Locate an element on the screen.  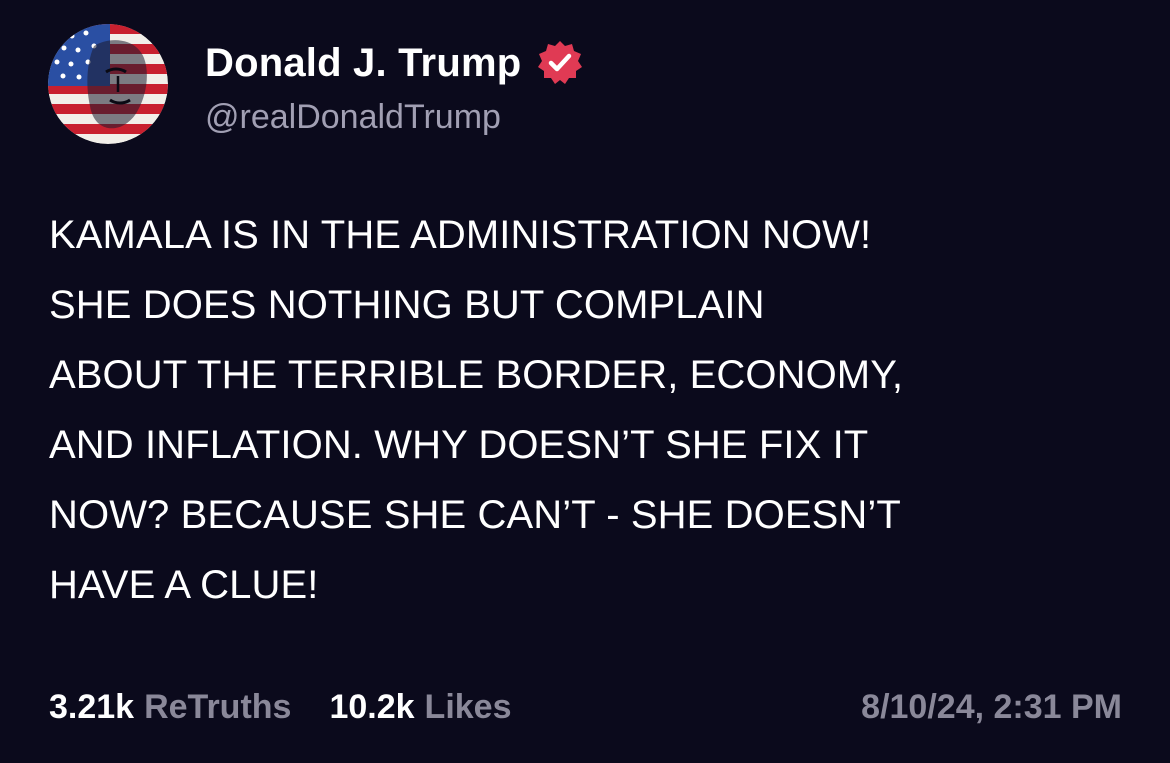
retruths-count: 3.21k is located at coordinates (92, 707).